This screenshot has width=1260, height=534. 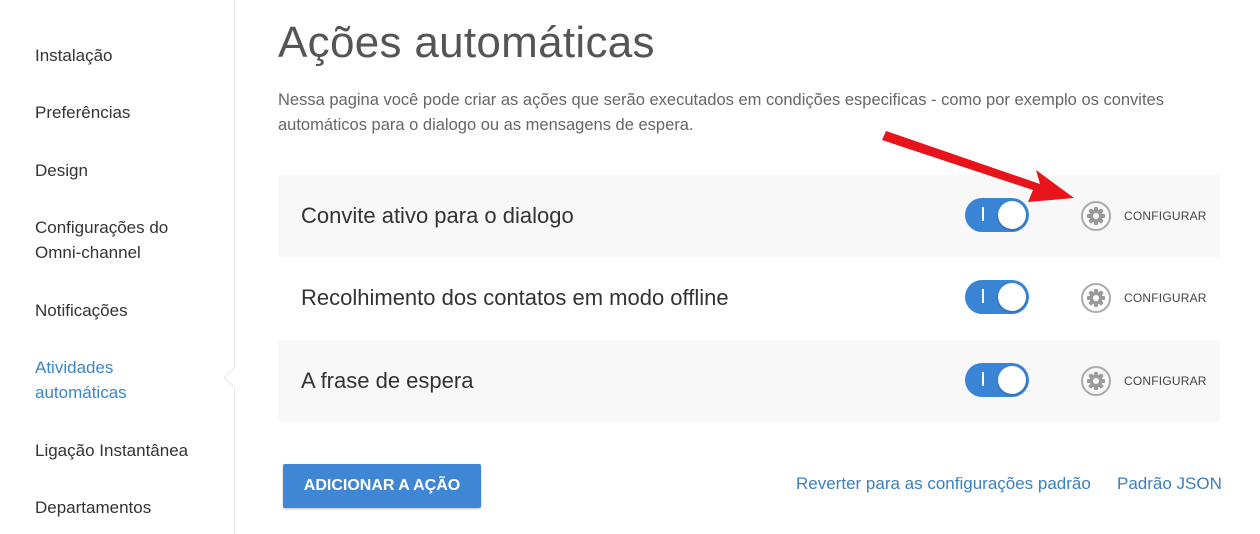 What do you see at coordinates (130, 112) in the screenshot?
I see `sidebar-item-preferencias: Preferências` at bounding box center [130, 112].